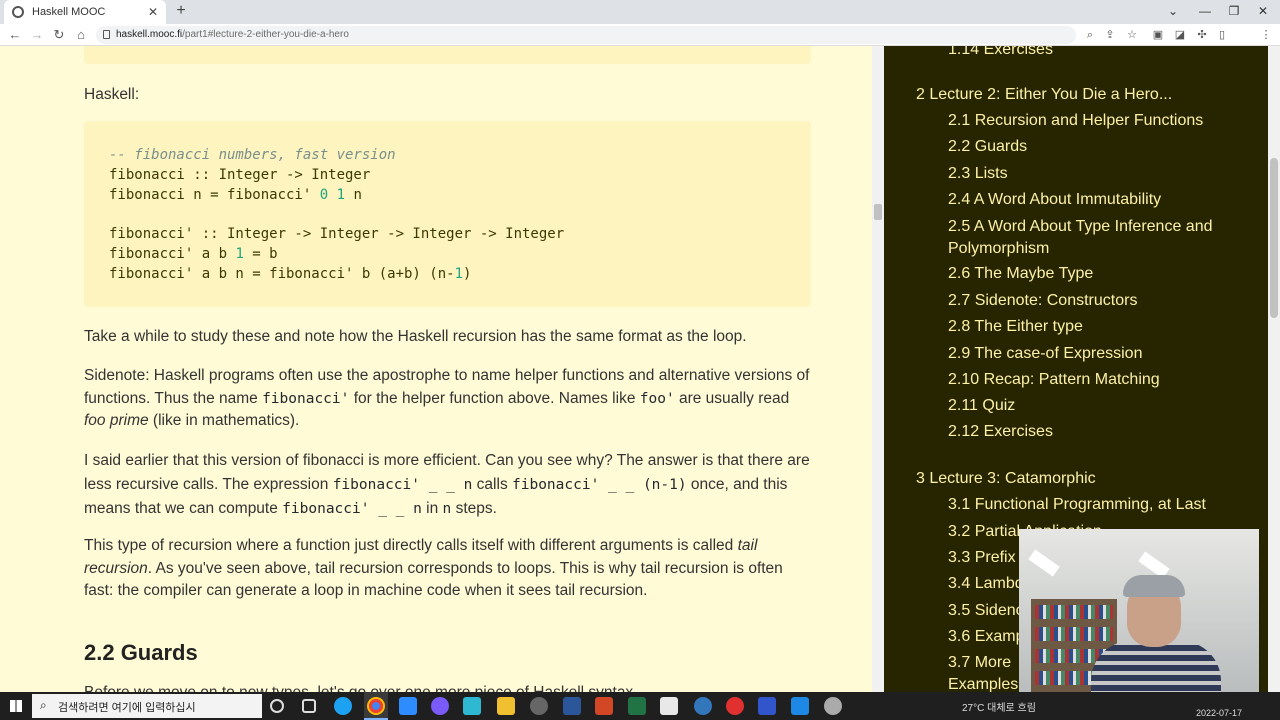  Describe the element at coordinates (214, 195) in the screenshot. I see `code-text: fibonacci n = fibonacci'` at that location.